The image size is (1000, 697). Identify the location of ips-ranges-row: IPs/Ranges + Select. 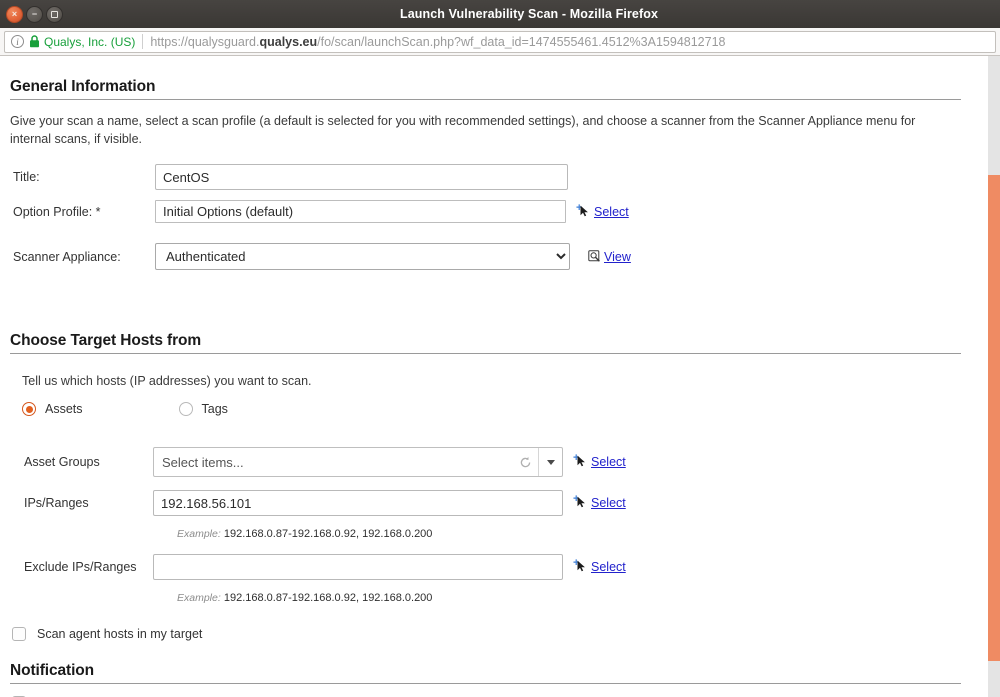
(485, 503).